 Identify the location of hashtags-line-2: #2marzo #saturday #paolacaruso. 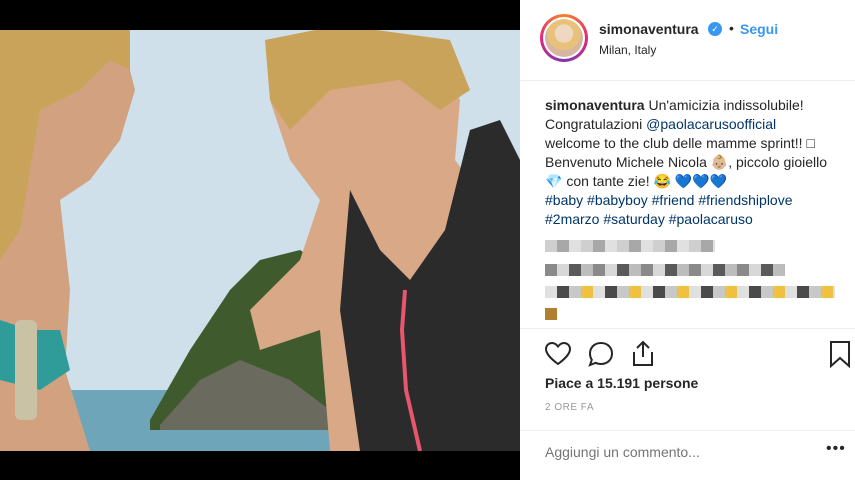
(695, 219).